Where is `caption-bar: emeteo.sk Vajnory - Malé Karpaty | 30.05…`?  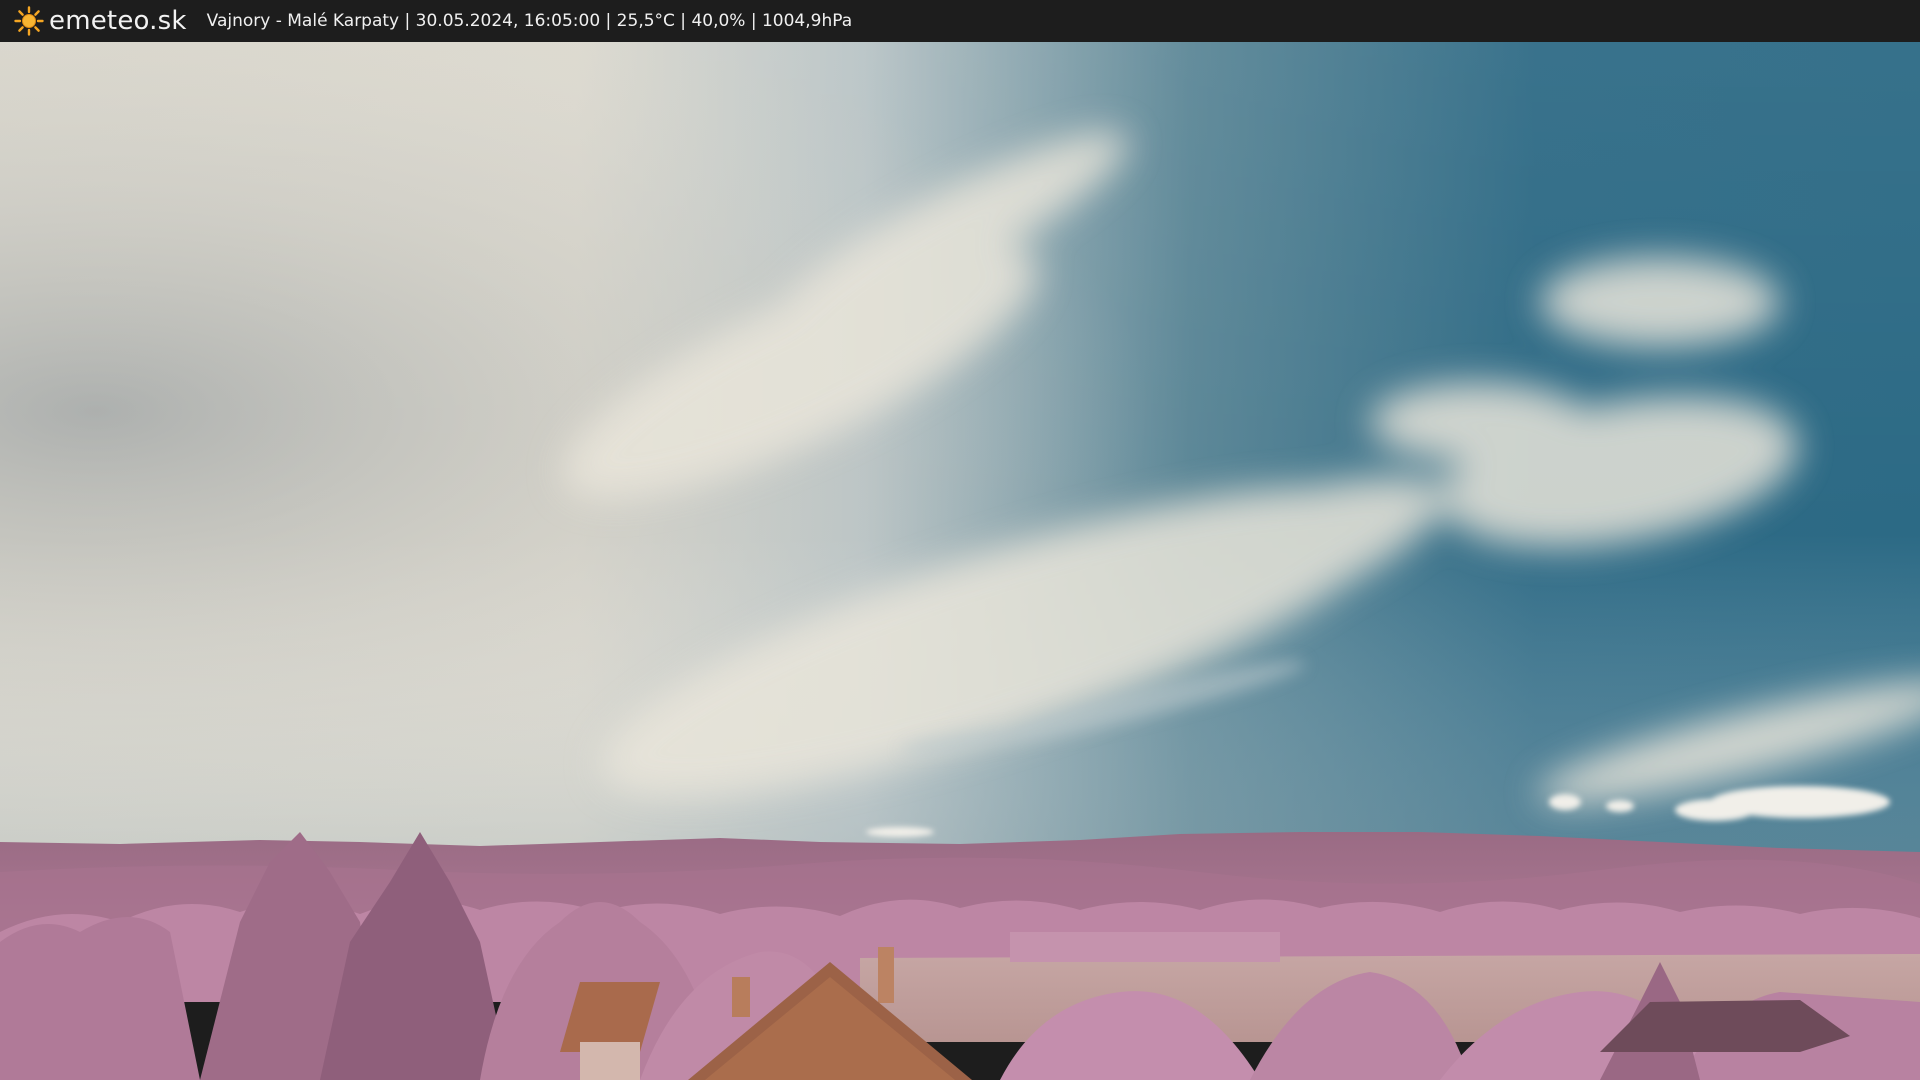
caption-bar: emeteo.sk Vajnory - Malé Karpaty | 30.05… is located at coordinates (960, 21).